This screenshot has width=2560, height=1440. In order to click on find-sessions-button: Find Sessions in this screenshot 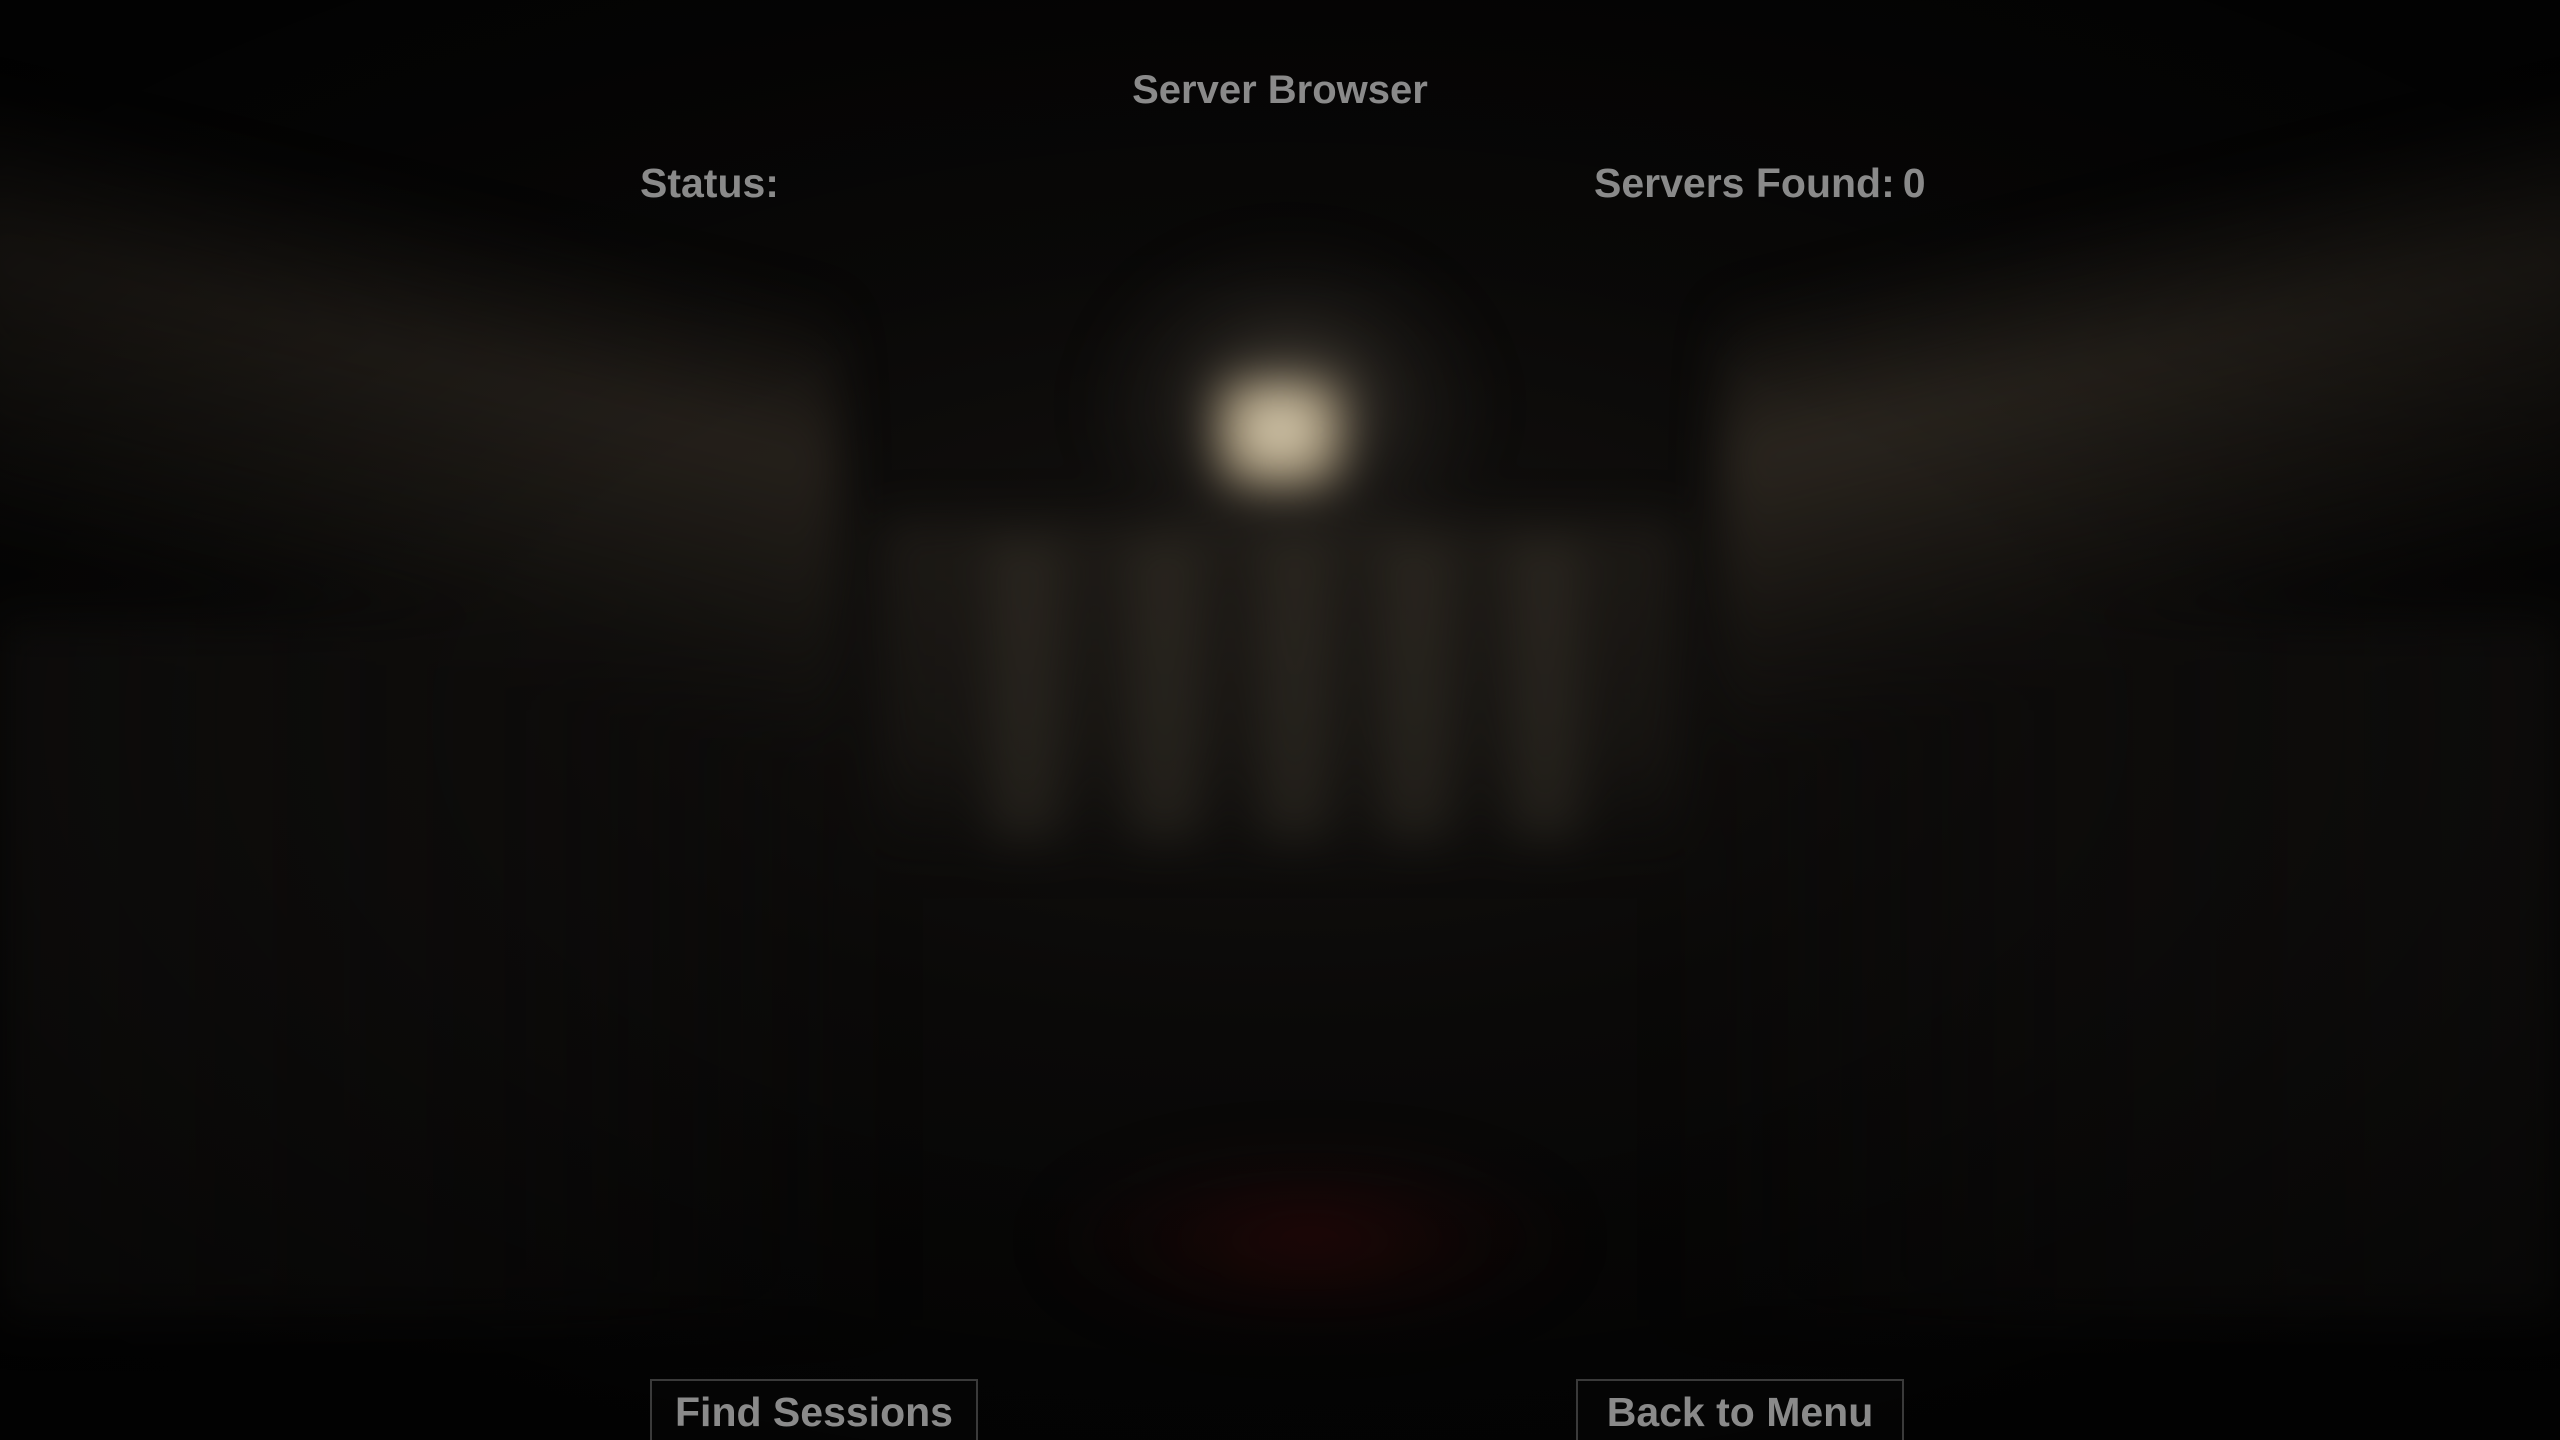, I will do `click(814, 1409)`.